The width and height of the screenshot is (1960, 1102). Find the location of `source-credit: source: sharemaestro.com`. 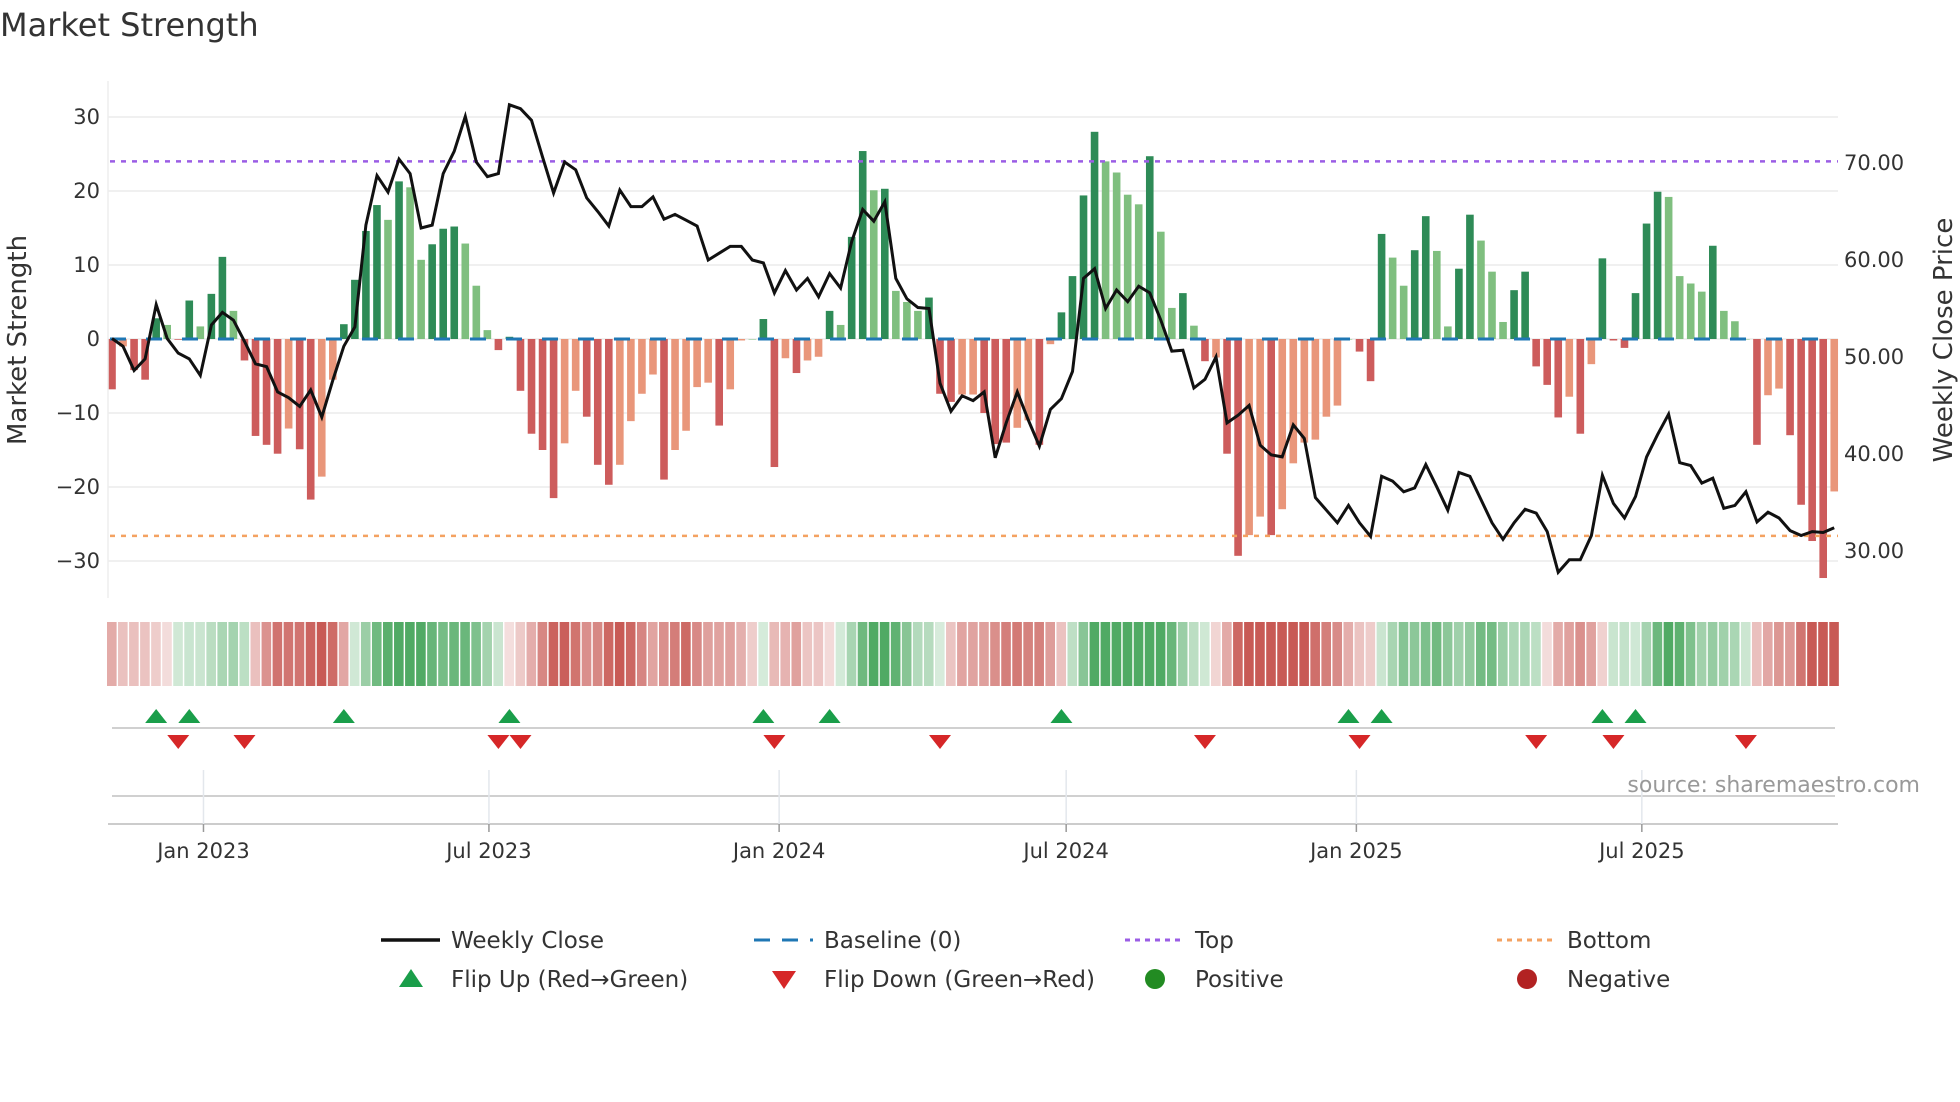

source-credit: source: sharemaestro.com is located at coordinates (1773, 785).